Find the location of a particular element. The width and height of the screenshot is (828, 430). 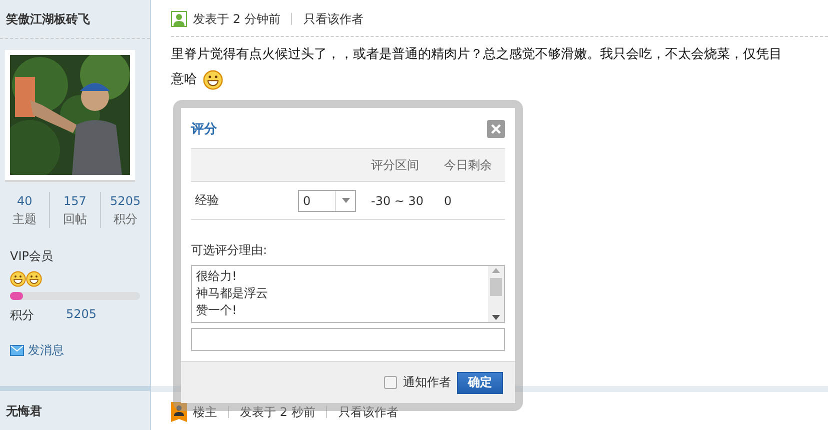

stat-label: 主题 is located at coordinates (24, 219).